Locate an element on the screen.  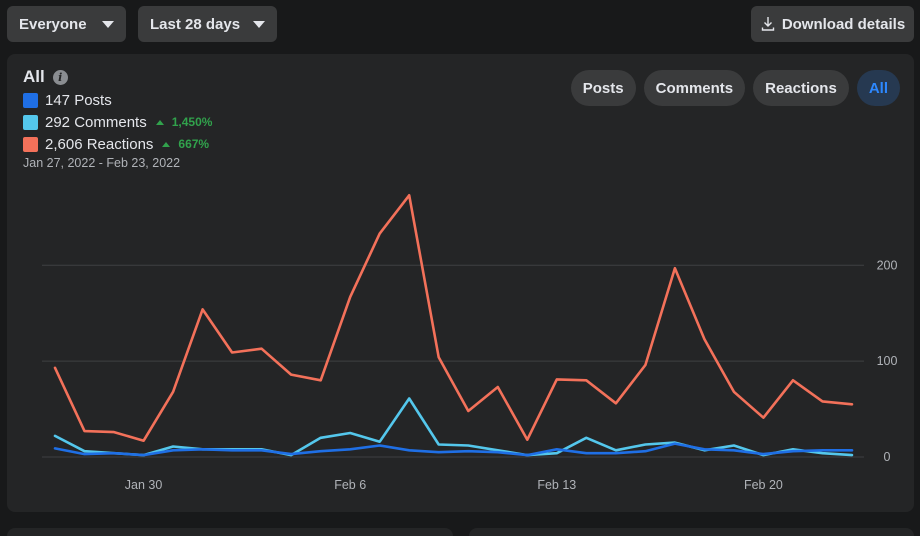
legend-item-reactions: 2,606 Reactions 667% is located at coordinates (117, 144).